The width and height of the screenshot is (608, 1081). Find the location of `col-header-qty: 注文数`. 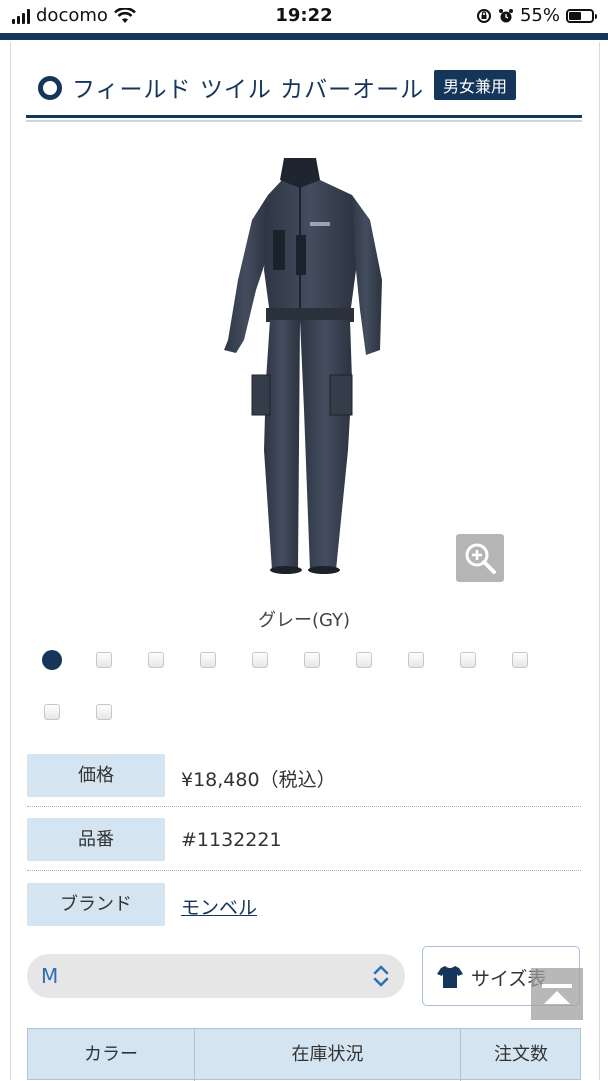

col-header-qty: 注文数 is located at coordinates (521, 1054).